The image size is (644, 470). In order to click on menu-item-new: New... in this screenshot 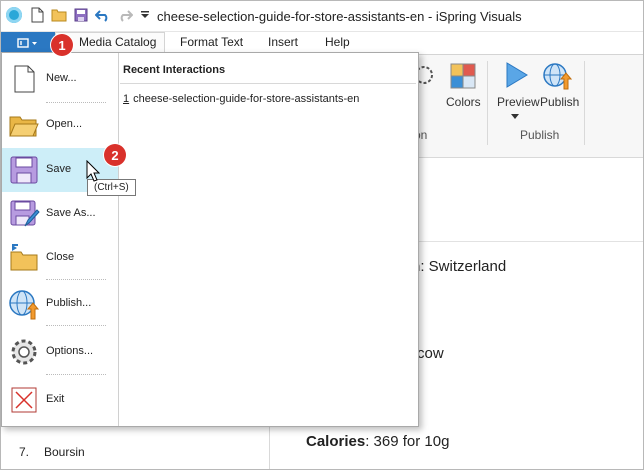, I will do `click(60, 79)`.